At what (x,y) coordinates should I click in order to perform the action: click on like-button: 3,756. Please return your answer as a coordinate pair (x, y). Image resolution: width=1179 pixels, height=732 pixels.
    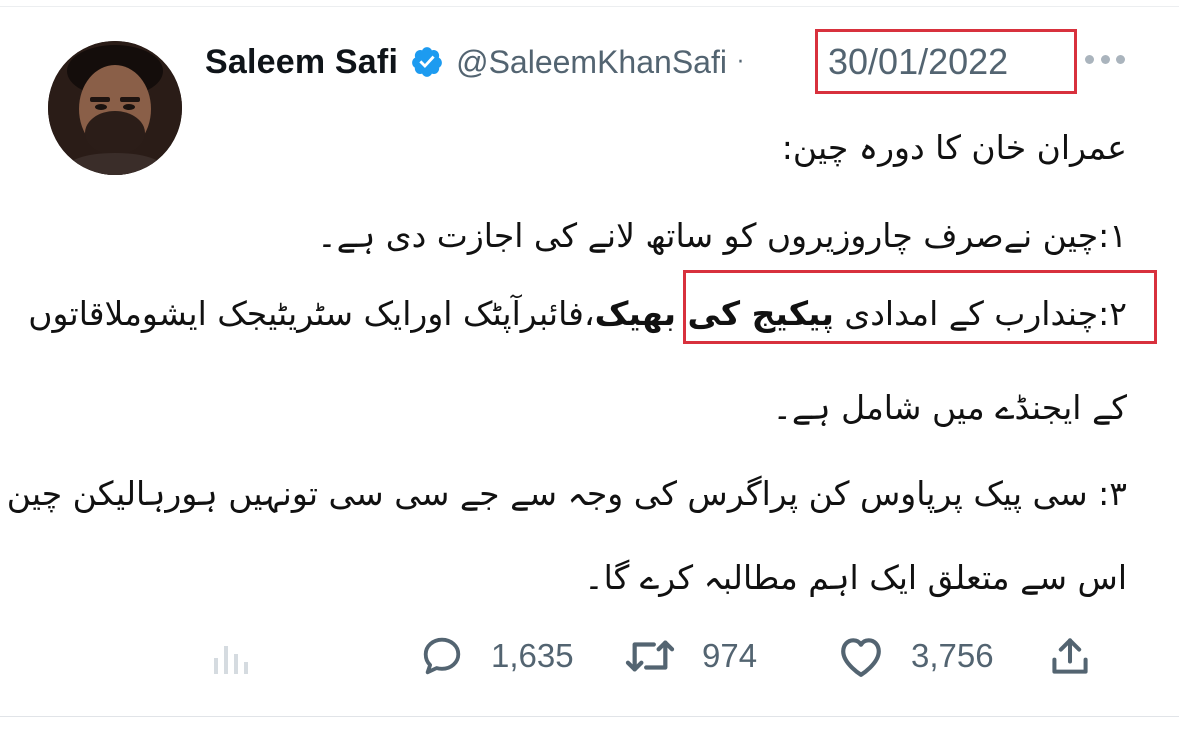
    Looking at the image, I should click on (914, 656).